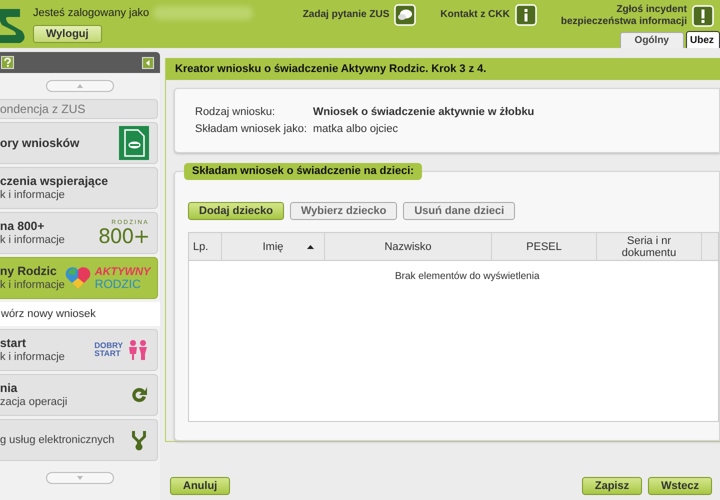  Describe the element at coordinates (355, 129) in the screenshot. I see `info-value: matka albo ojciec` at that location.